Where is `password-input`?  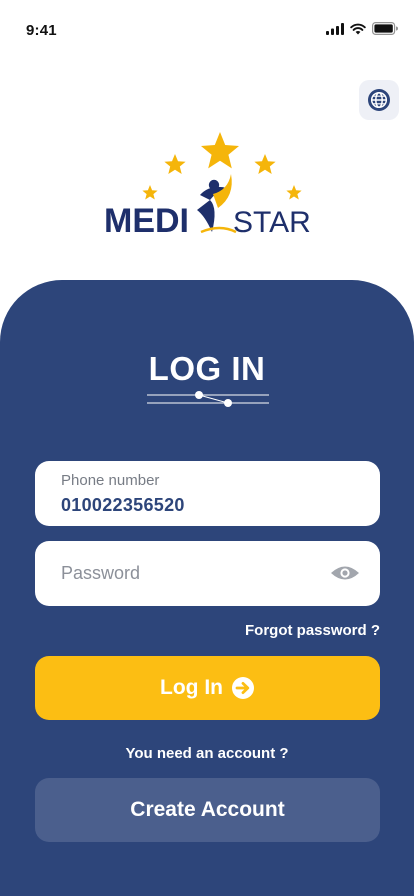
password-input is located at coordinates (196, 573).